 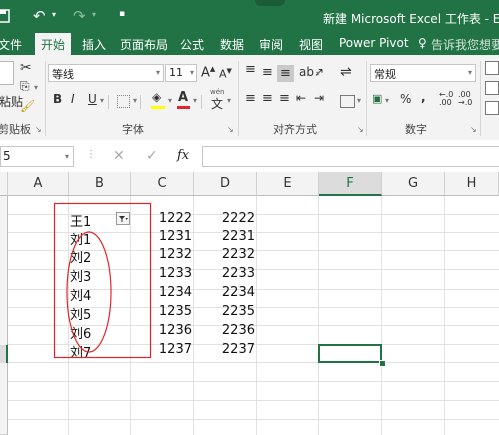 What do you see at coordinates (53, 44) in the screenshot?
I see `tab-home: 开始` at bounding box center [53, 44].